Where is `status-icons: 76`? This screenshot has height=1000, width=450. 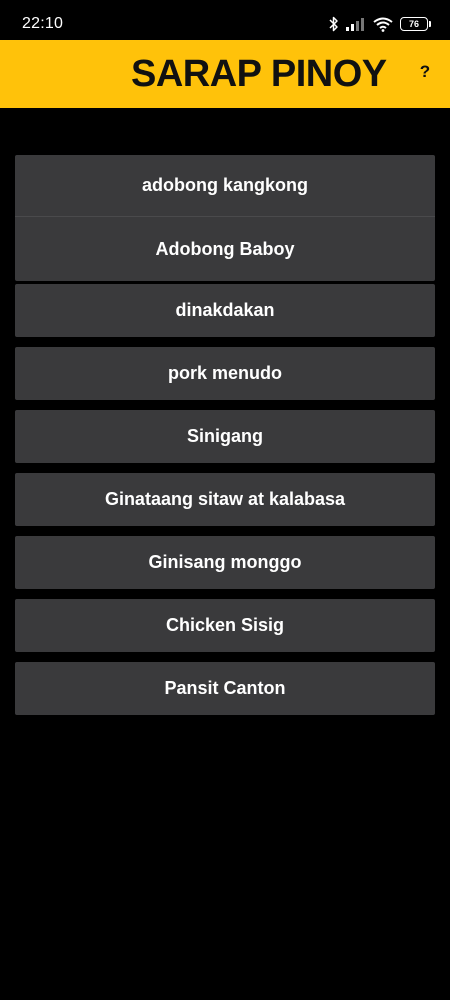 status-icons: 76 is located at coordinates (380, 24).